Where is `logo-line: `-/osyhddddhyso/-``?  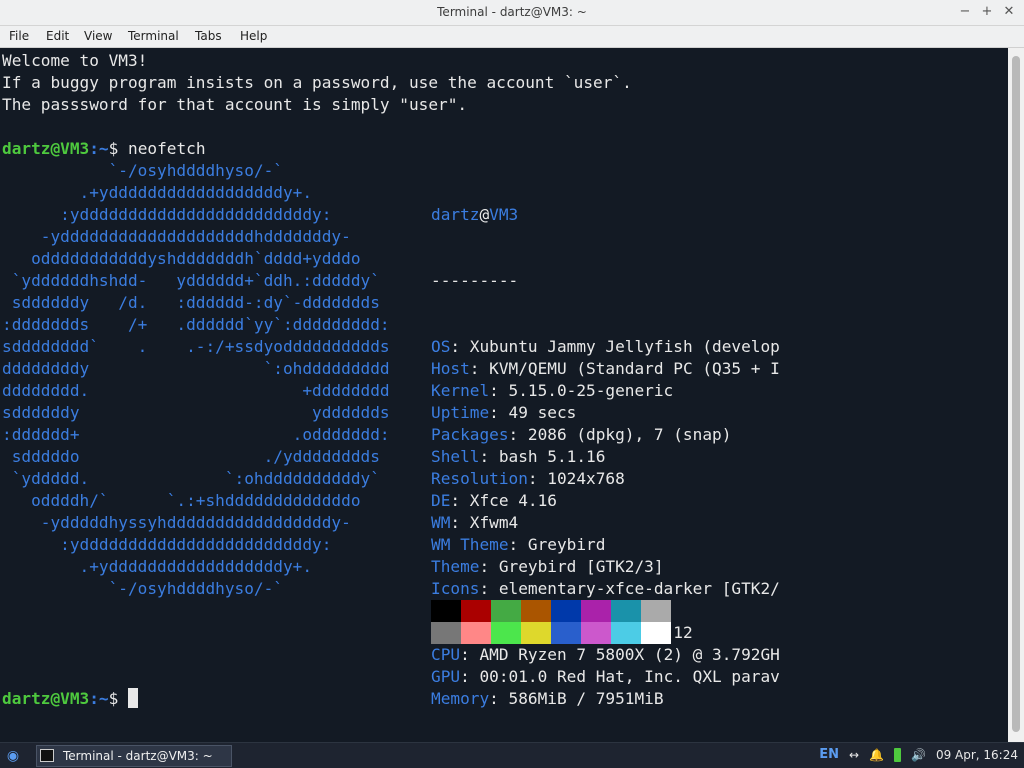 logo-line: `-/osyhddddhyso/-` is located at coordinates (142, 588).